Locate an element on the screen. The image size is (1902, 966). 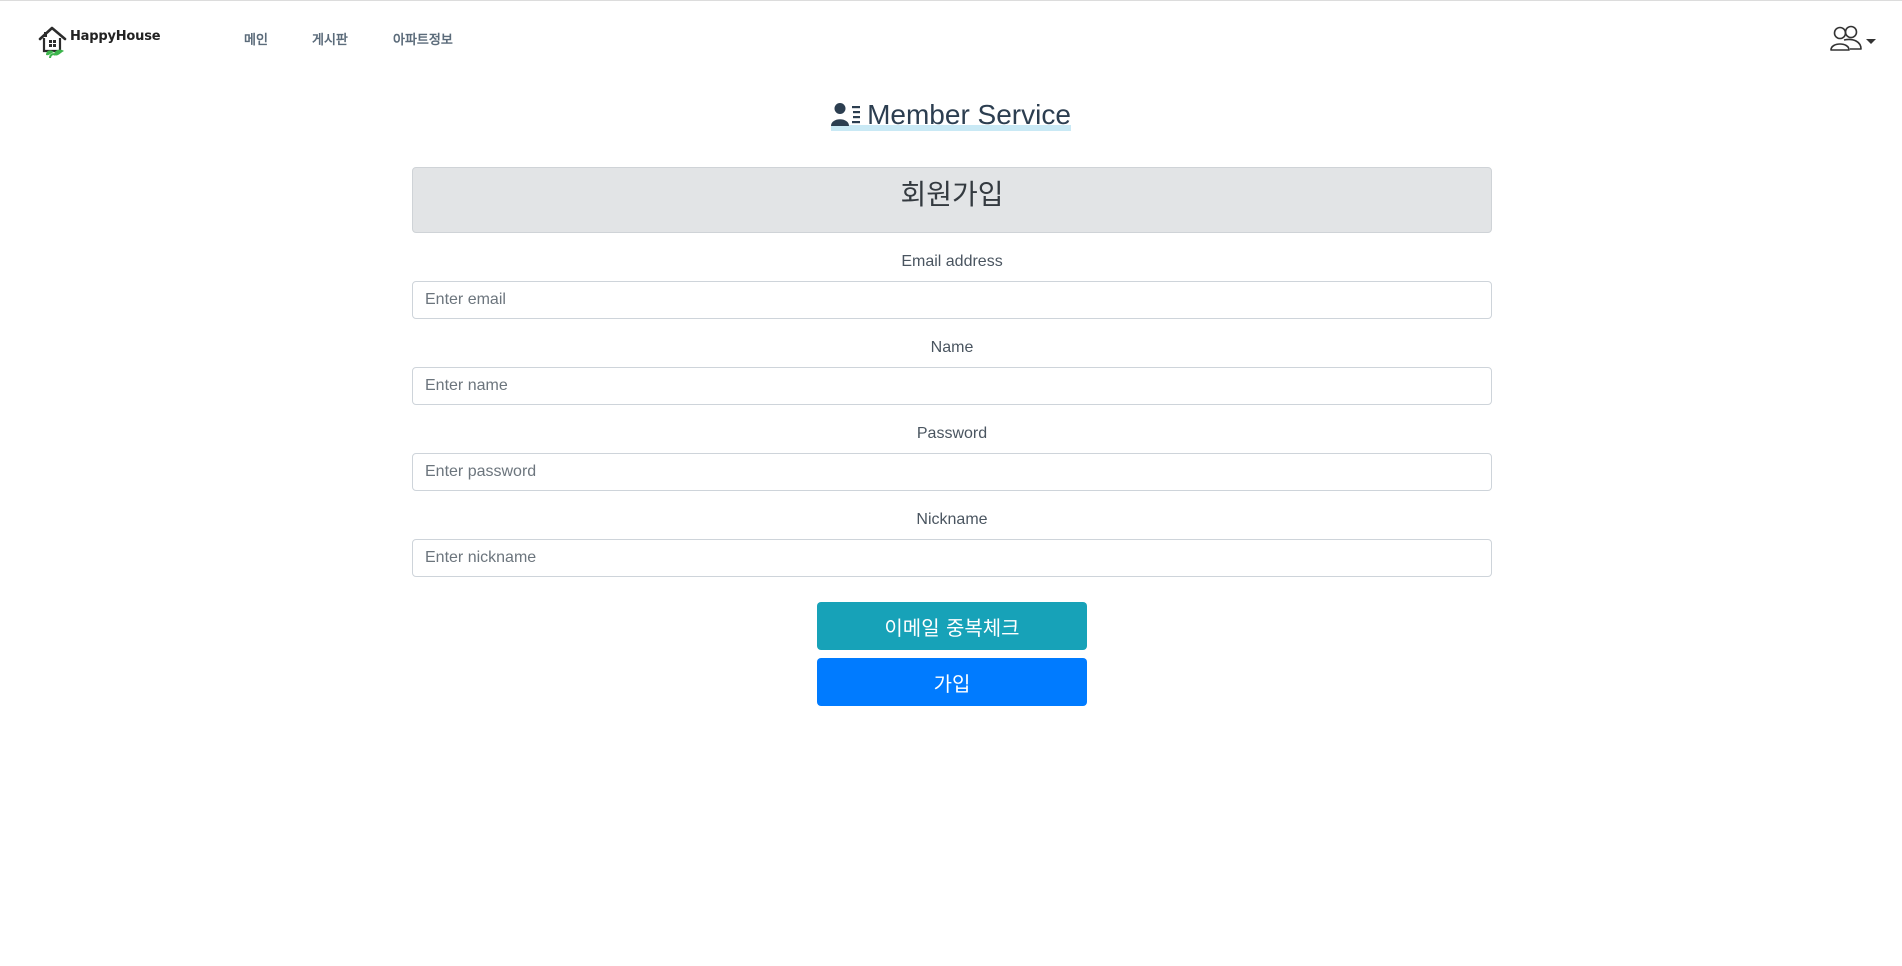
user-menu-dropdown is located at coordinates (1853, 39).